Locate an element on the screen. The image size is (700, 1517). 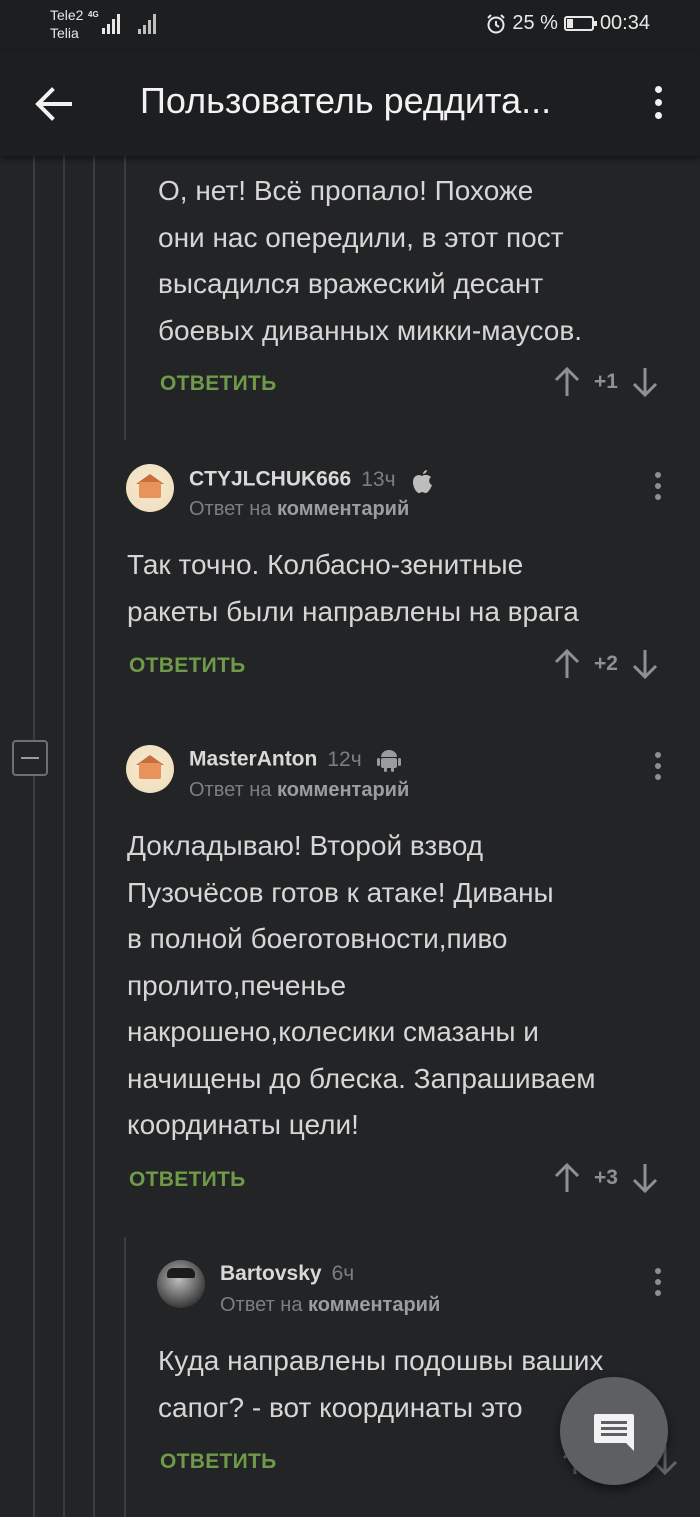
collapse-thread-button is located at coordinates (30, 758).